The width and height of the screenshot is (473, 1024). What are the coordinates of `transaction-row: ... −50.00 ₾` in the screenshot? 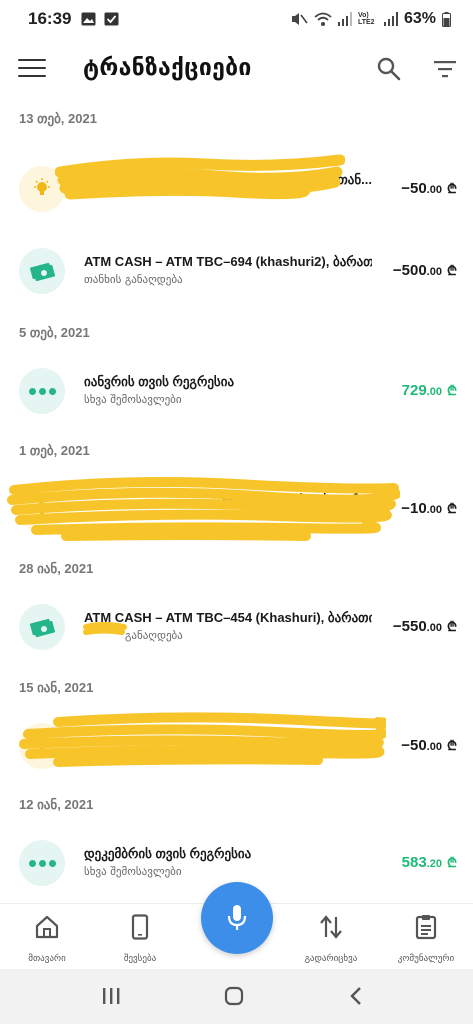 It's located at (236, 746).